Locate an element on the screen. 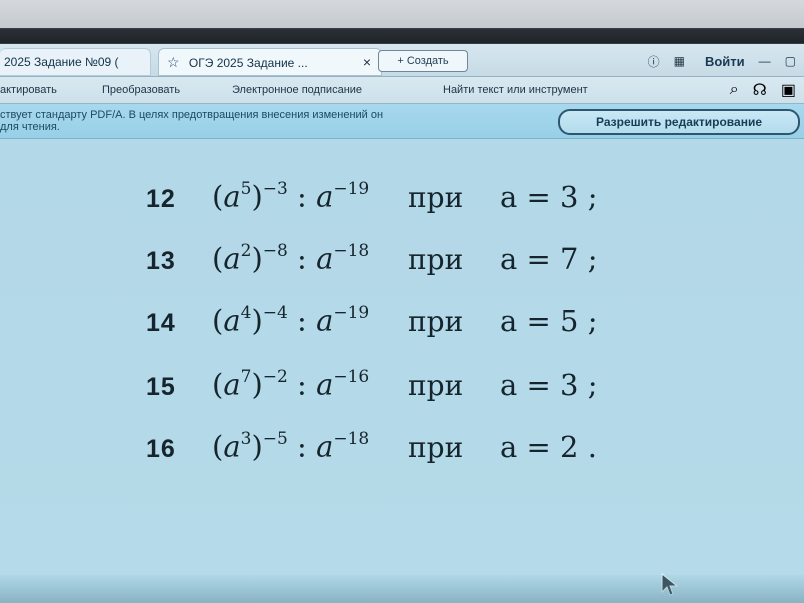 Image resolution: width=804 pixels, height=603 pixels. inner-power: 2 is located at coordinates (246, 251).